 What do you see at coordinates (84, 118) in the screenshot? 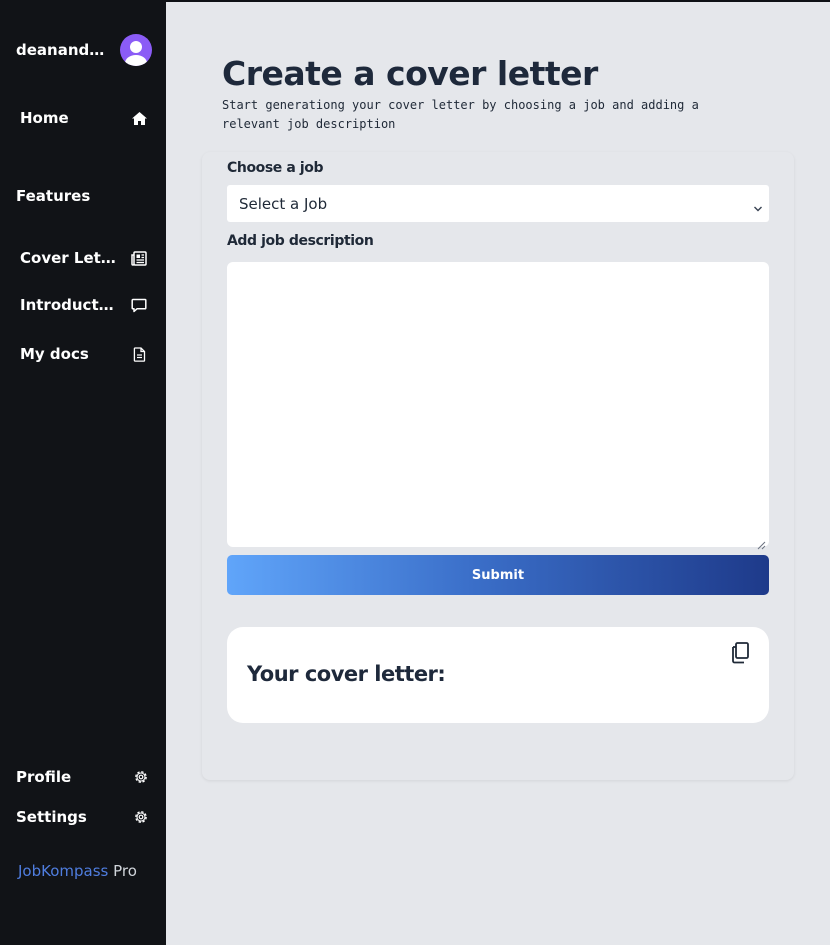
I see `sidebar-item-home: Home` at bounding box center [84, 118].